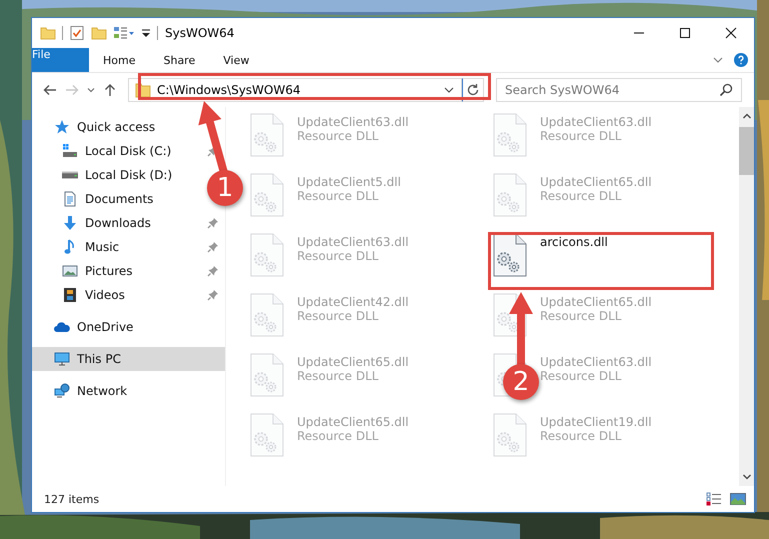 The image size is (769, 539). I want to click on file-name: UpdateClient19.dll, so click(596, 422).